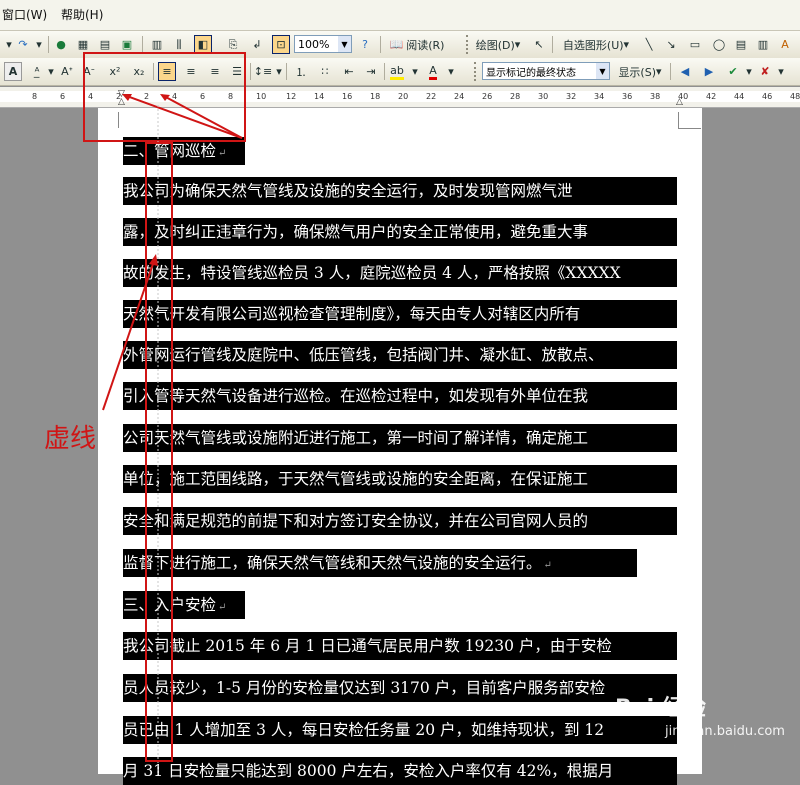 This screenshot has width=800, height=785. What do you see at coordinates (593, 45) in the screenshot?
I see `autoshapes-label: 自选图形(U)` at bounding box center [593, 45].